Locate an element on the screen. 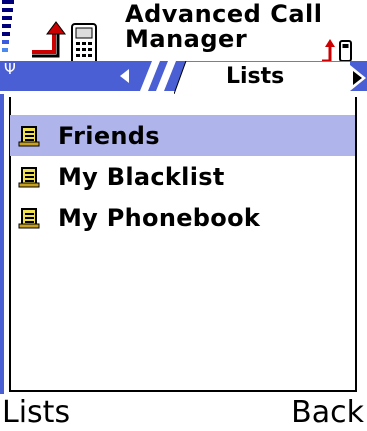 The height and width of the screenshot is (431, 367). call-manager-status-icon is located at coordinates (337, 51).